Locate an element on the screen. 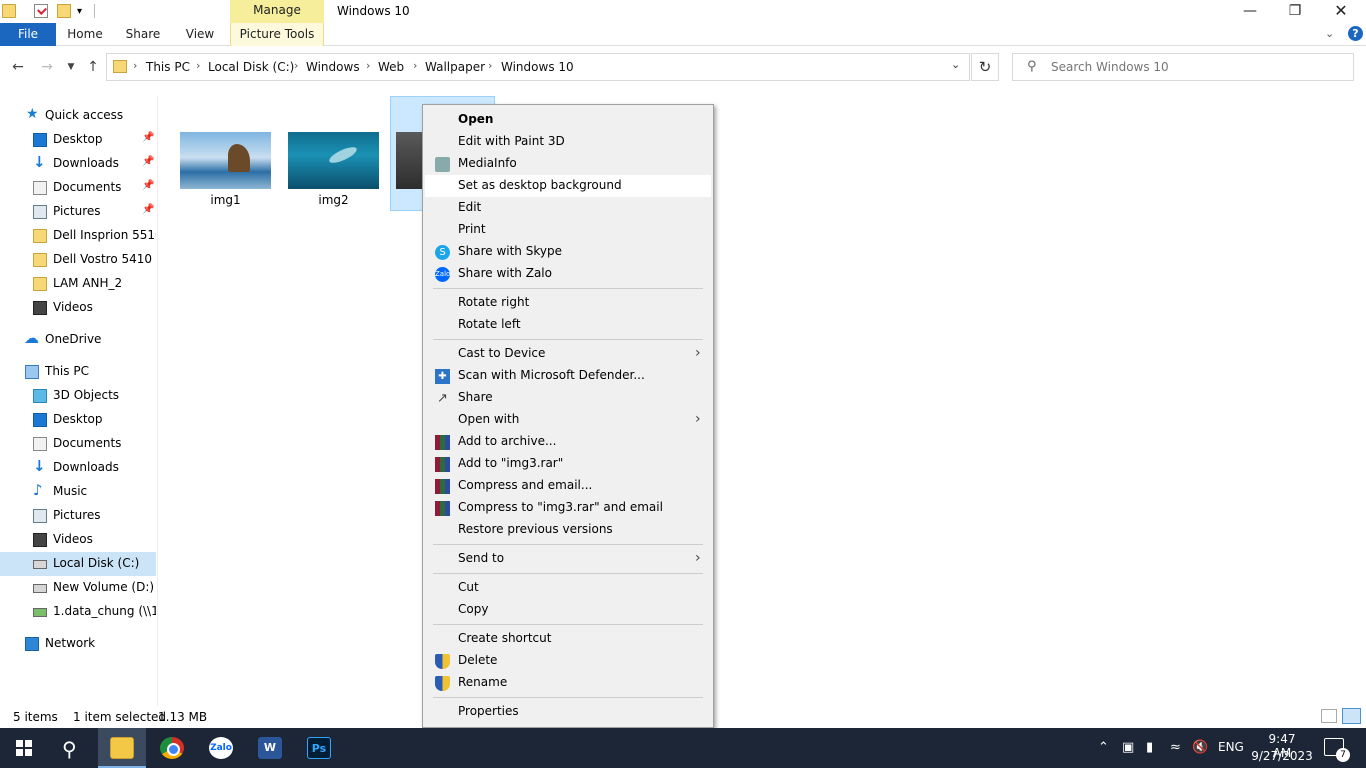 The height and width of the screenshot is (768, 1366). sidebar-item-desktop: Desktop is located at coordinates (78, 420).